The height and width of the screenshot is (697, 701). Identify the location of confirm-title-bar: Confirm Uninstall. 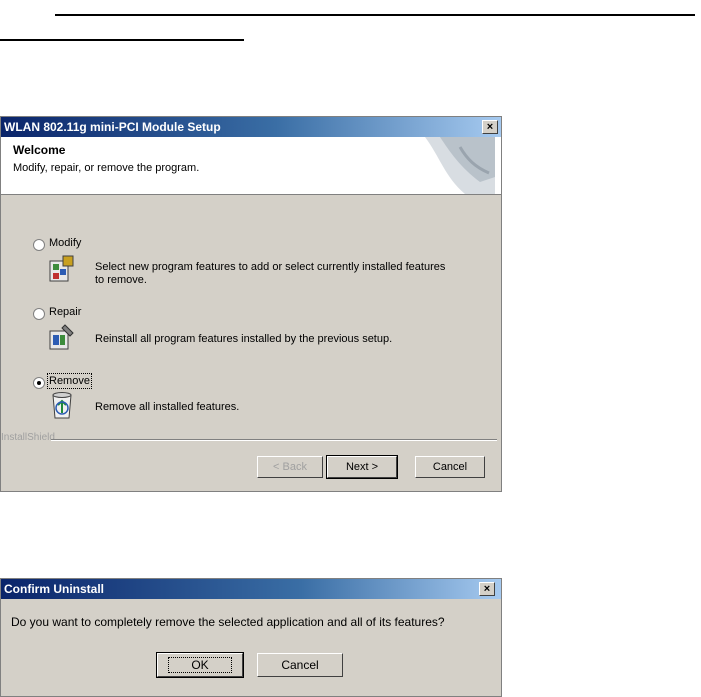
(251, 589).